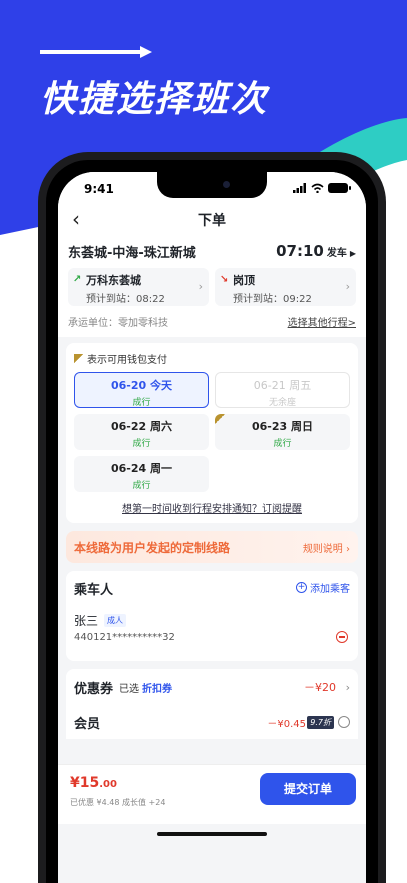 This screenshot has width=407, height=883. Describe the element at coordinates (282, 385) in the screenshot. I see `date-label: 06-21 周五` at that location.